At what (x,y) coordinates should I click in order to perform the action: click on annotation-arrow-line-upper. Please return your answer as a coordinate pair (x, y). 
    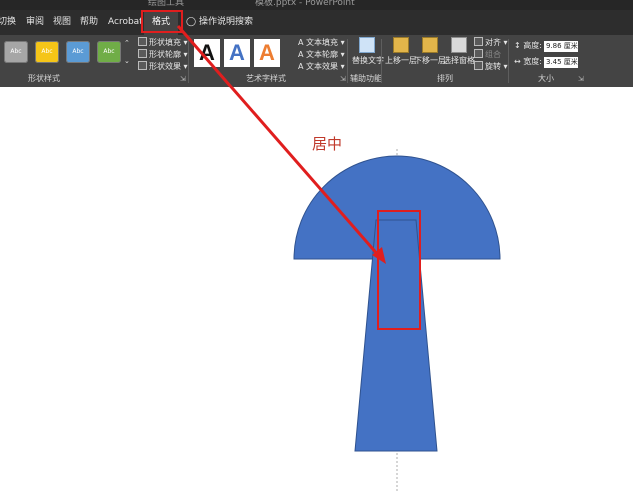
    Looking at the image, I should click on (205, 56).